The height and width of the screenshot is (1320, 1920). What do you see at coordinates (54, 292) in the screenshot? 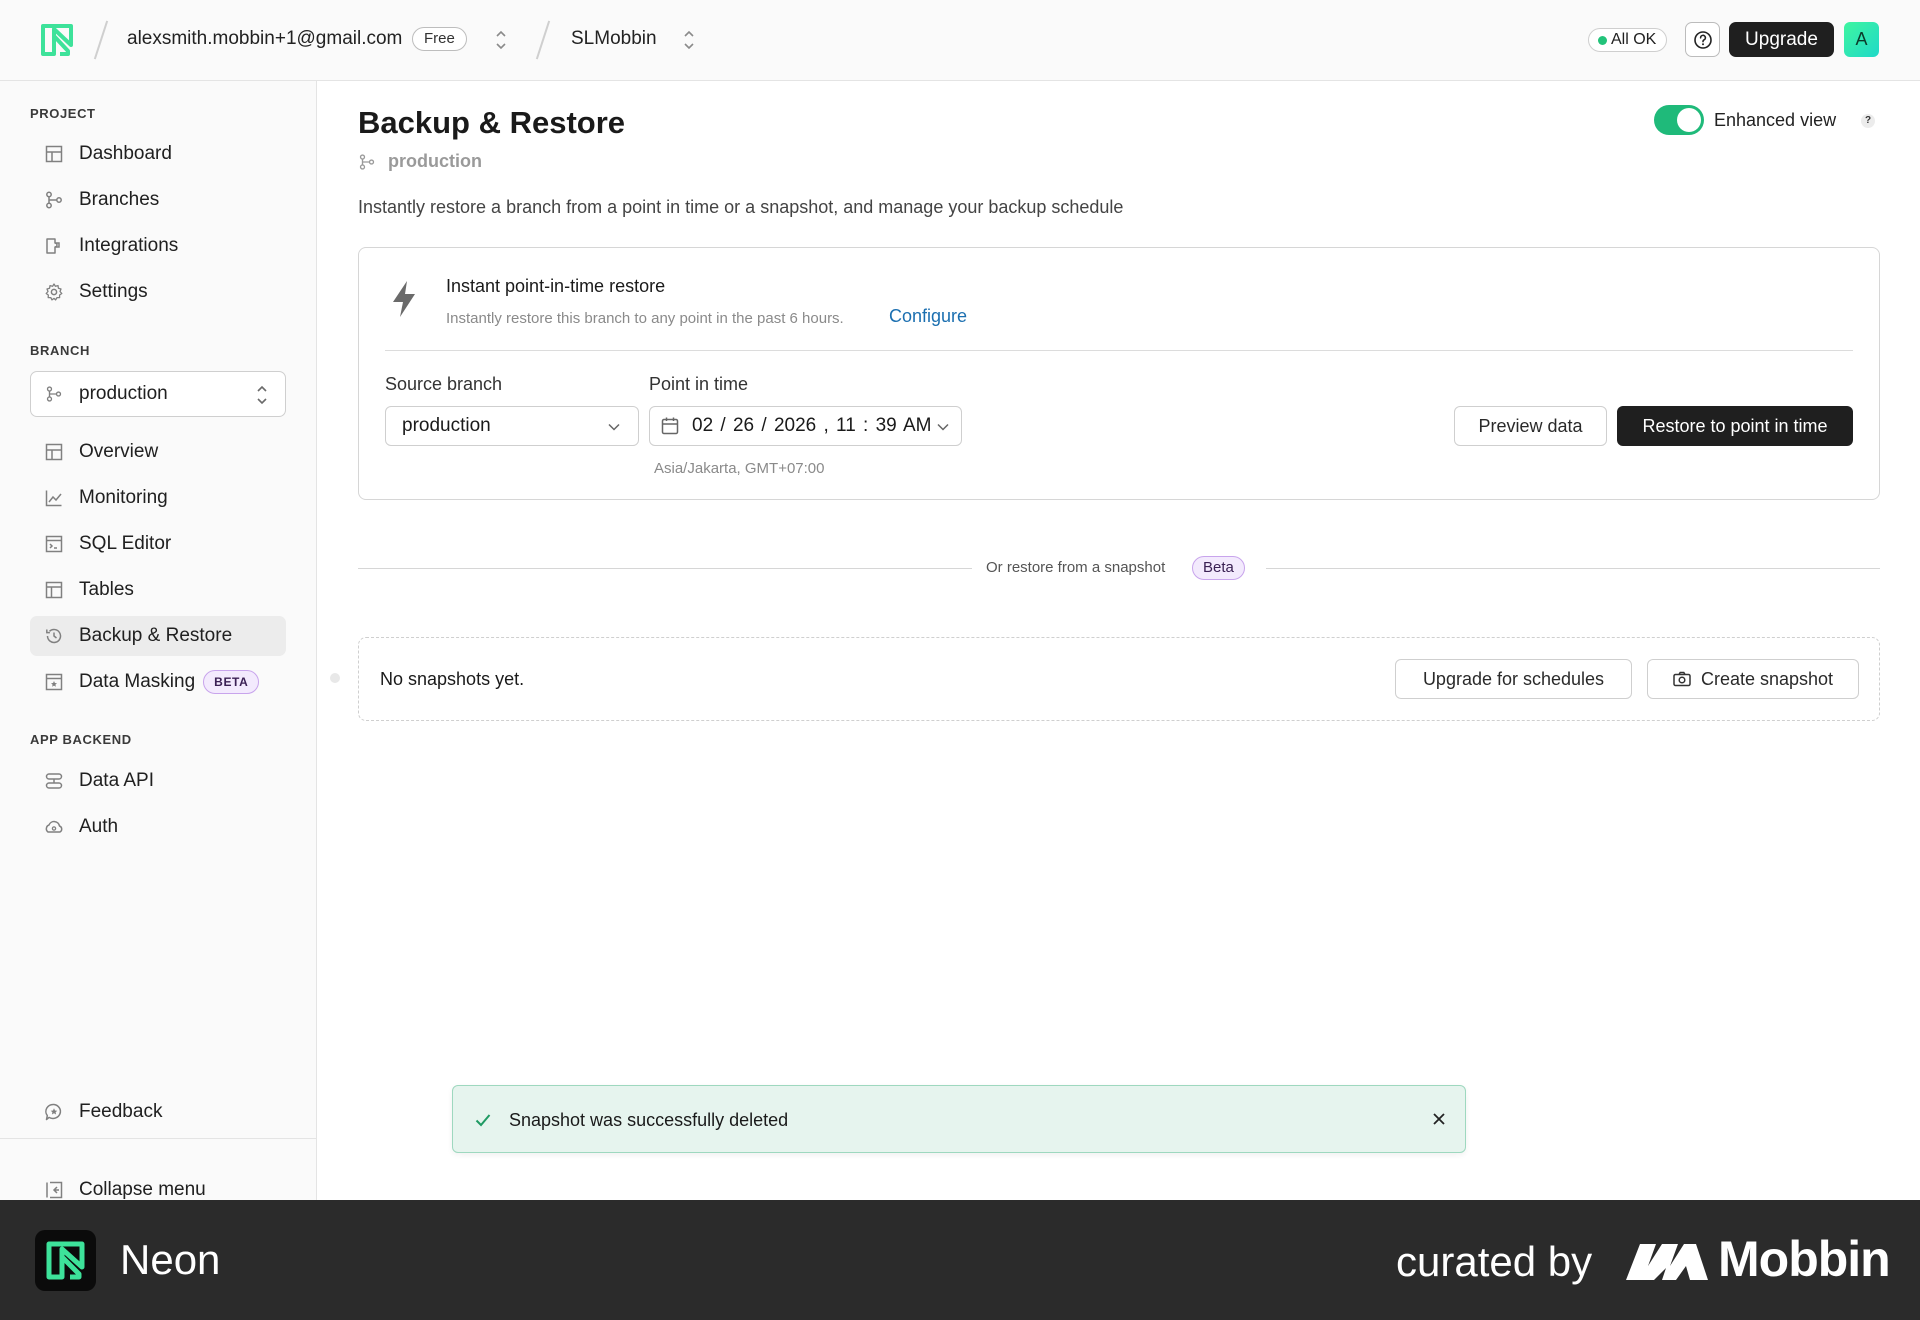
I see `gear-icon` at bounding box center [54, 292].